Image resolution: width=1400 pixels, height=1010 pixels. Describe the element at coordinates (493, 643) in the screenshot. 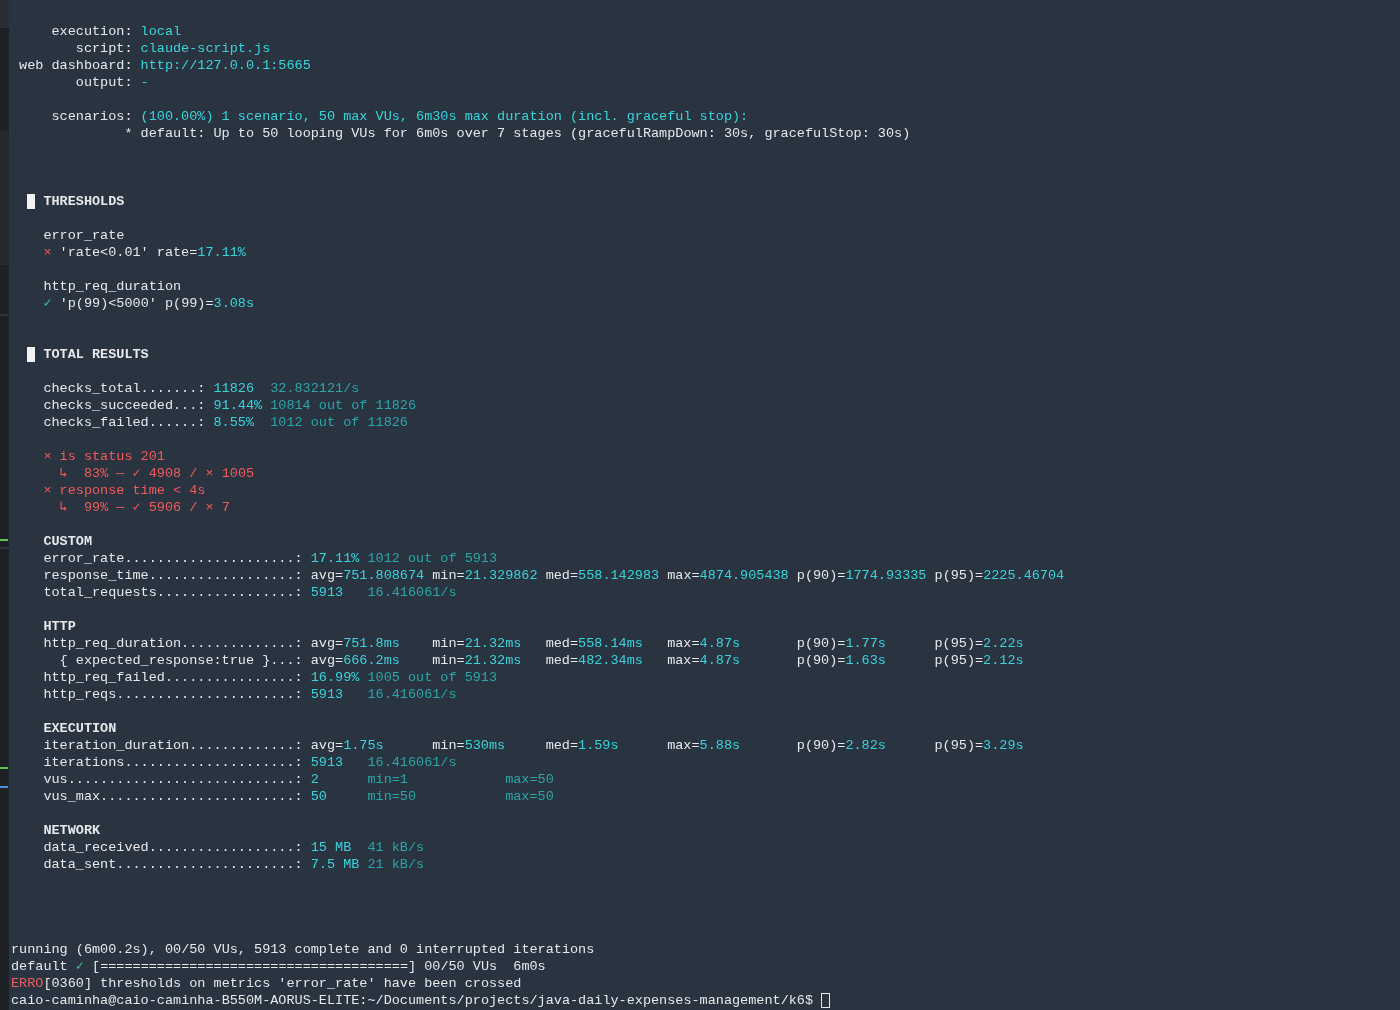

I see `stat-value: 21.32ms` at that location.